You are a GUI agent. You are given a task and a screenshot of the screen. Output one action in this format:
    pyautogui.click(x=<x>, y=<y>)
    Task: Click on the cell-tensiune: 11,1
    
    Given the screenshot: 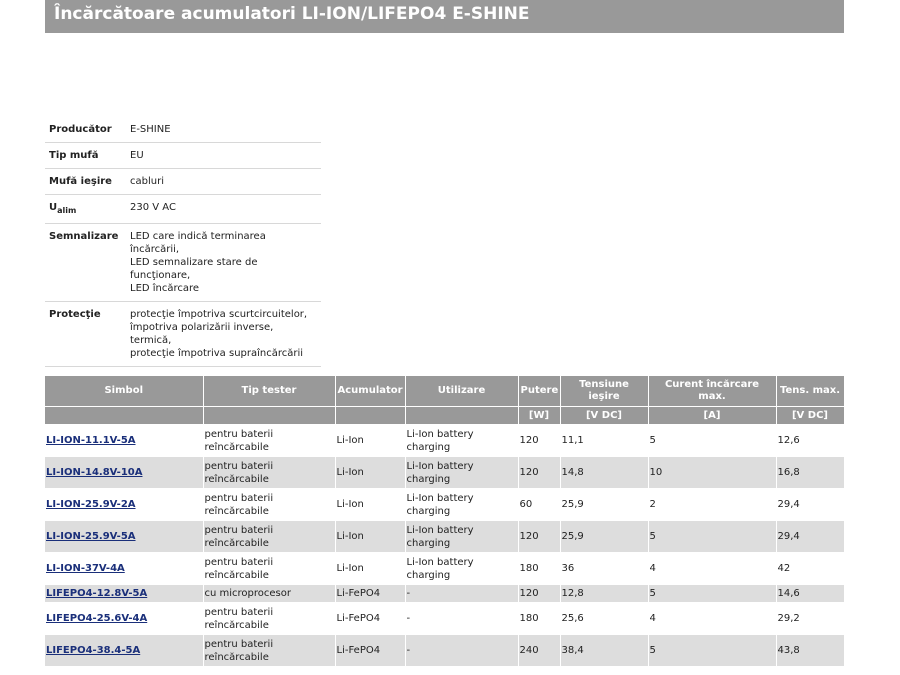 What is the action you would take?
    pyautogui.click(x=604, y=440)
    